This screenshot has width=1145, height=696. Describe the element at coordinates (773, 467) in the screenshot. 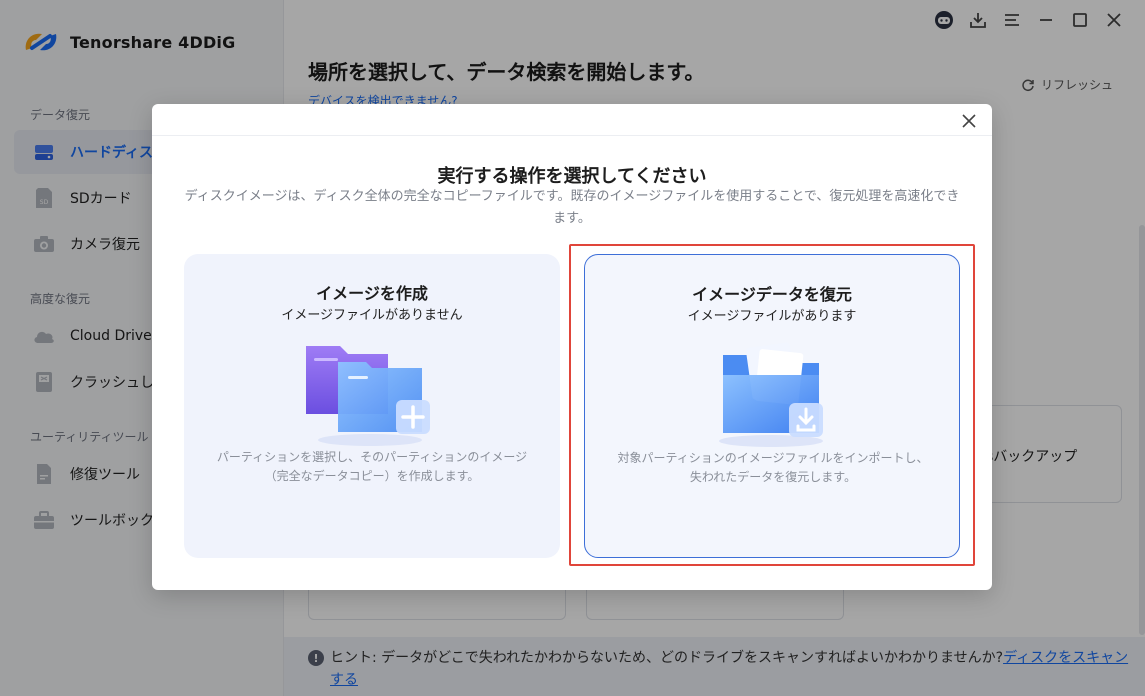

I see `option-description: 対象パーティションのイメージファイルをインポートし、失われたデータを復元します。` at that location.